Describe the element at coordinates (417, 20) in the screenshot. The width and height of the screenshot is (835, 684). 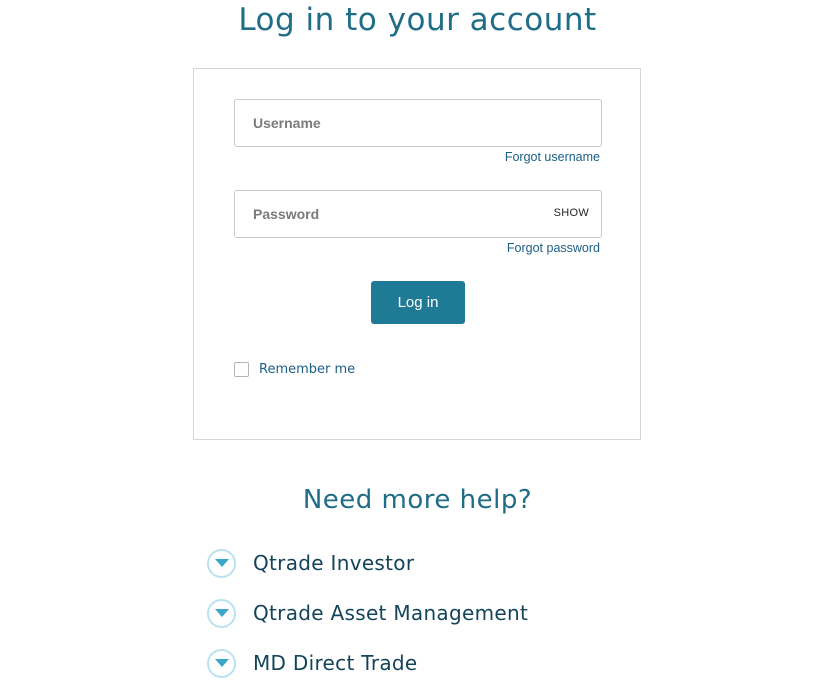
I see `page-title: Log in to your account` at that location.